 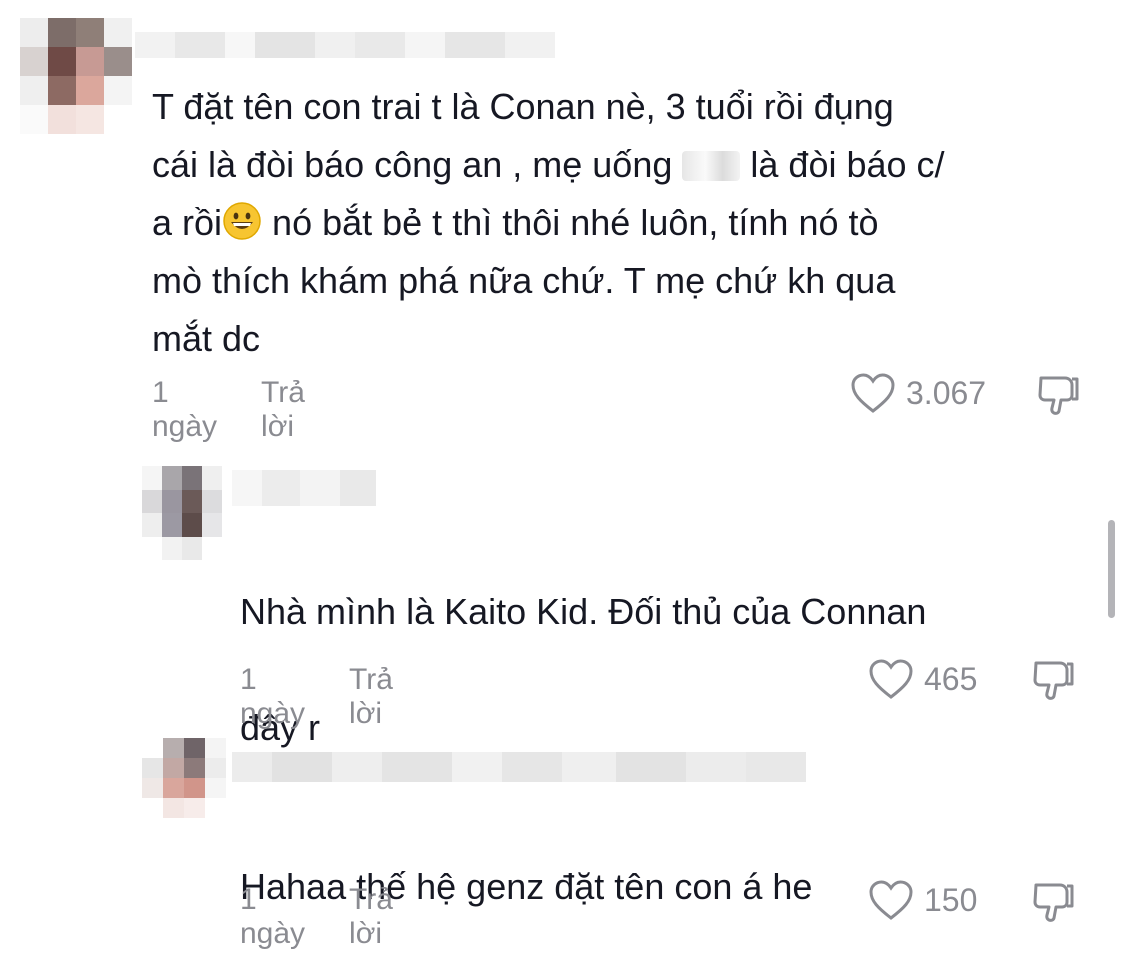 I want to click on scrollbar, so click(x=1111, y=569).